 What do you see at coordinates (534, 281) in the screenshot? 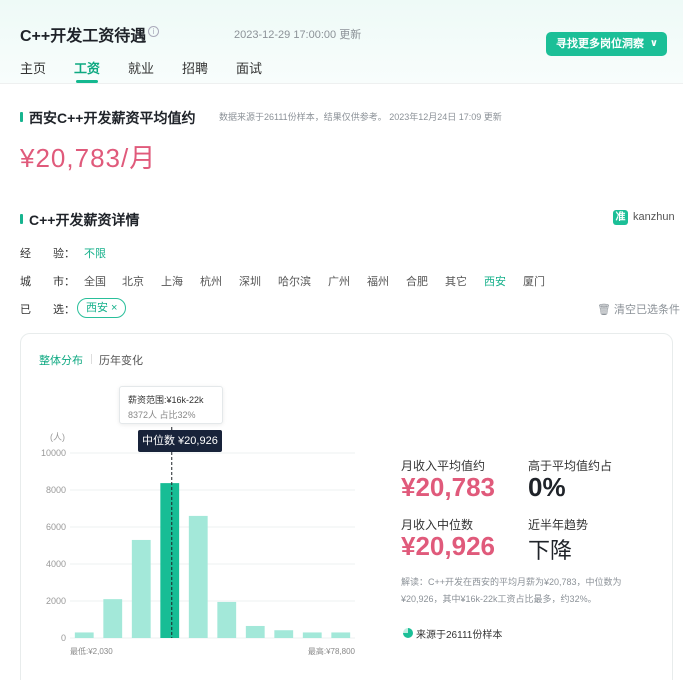
I see `city-option: 厦门` at bounding box center [534, 281].